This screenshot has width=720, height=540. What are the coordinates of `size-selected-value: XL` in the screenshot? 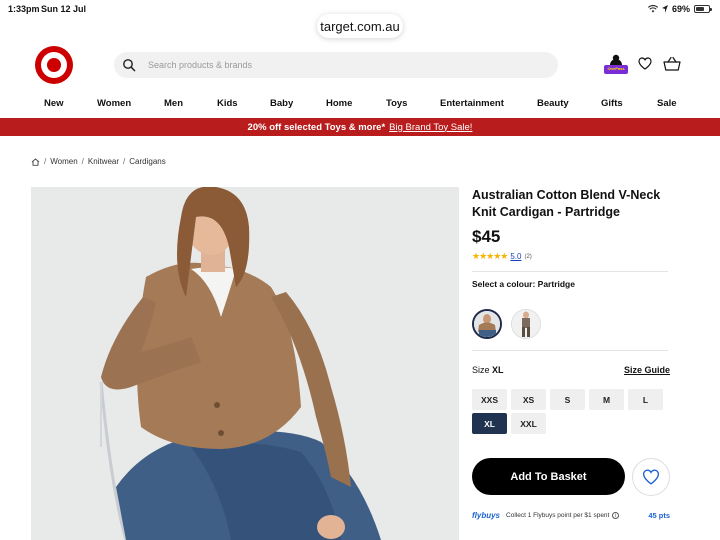 It's located at (498, 370).